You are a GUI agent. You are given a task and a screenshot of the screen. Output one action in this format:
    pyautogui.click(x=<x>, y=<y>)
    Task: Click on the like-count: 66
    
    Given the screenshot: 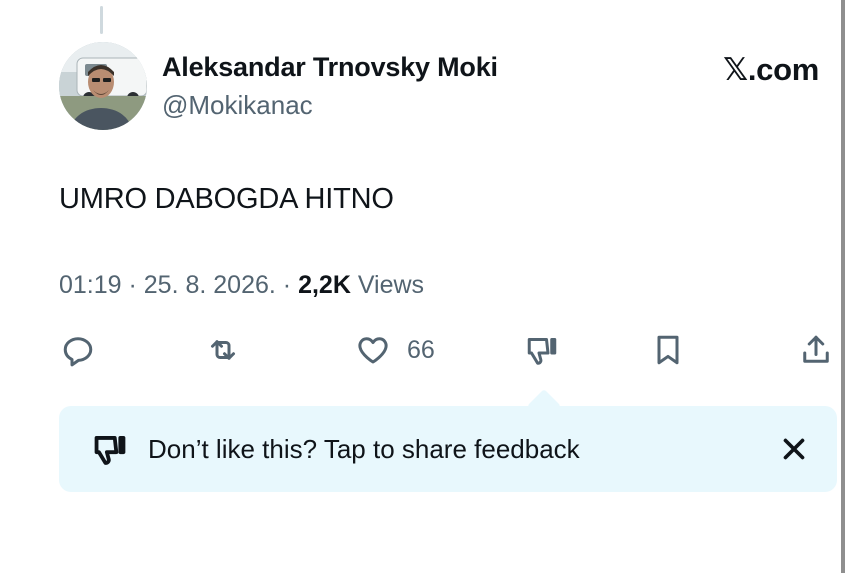 What is the action you would take?
    pyautogui.click(x=421, y=349)
    